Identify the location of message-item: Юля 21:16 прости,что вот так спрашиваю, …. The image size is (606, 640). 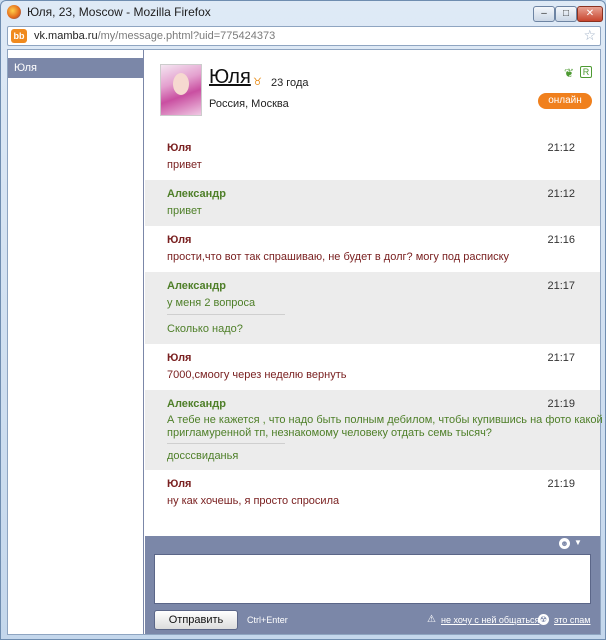
(372, 249).